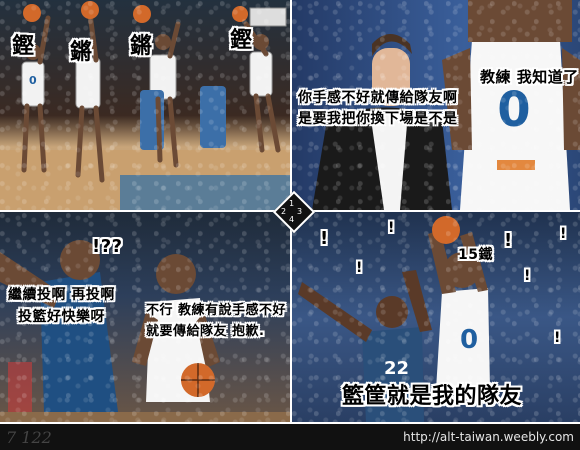  I want to click on teammate-caption-line-2: 投籃好快樂呀, so click(61, 317).